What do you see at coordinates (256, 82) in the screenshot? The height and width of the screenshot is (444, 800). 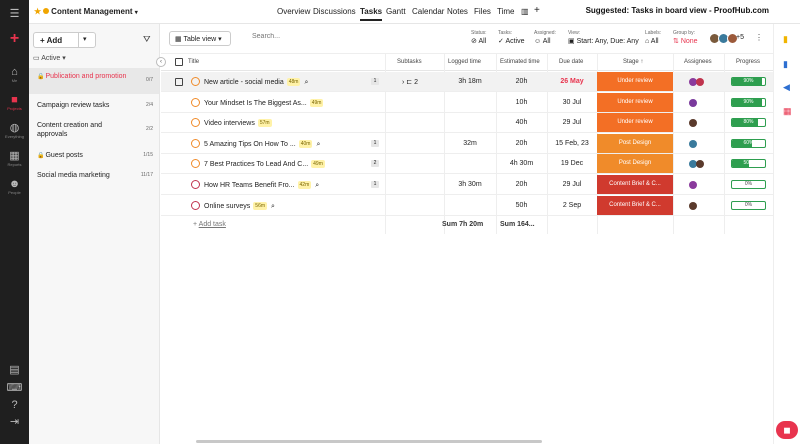 I see `task-title: New article - social media 48m ⌕` at bounding box center [256, 82].